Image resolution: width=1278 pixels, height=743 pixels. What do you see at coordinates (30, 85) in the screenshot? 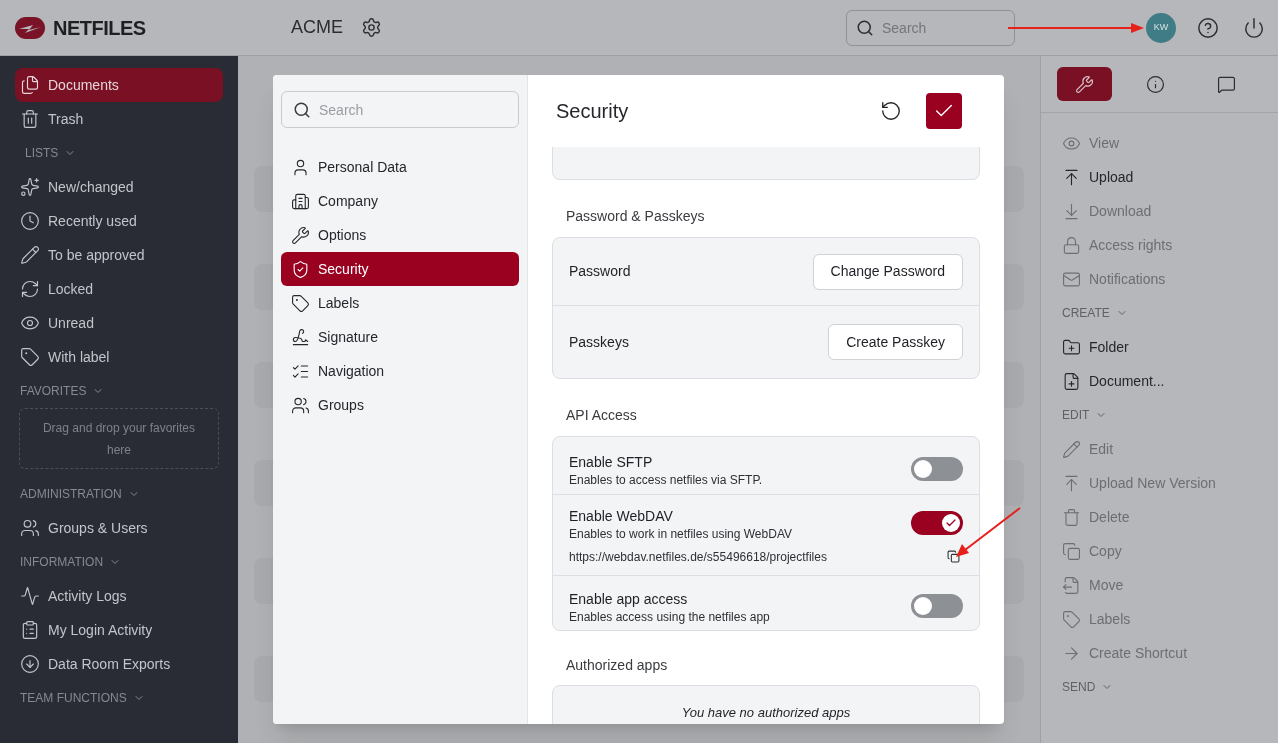
I see `documents-icon` at bounding box center [30, 85].